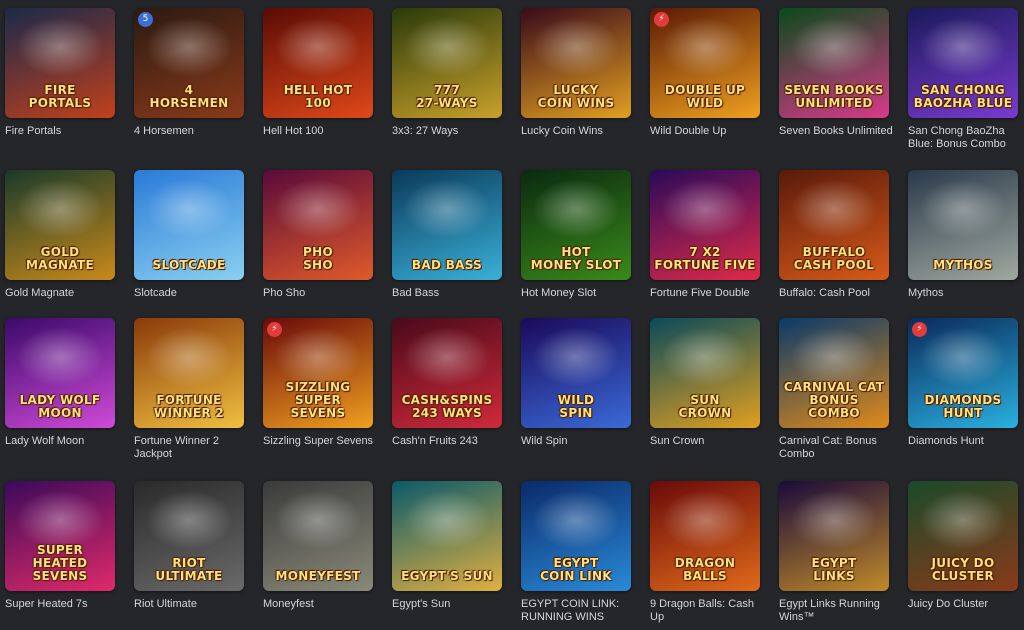  What do you see at coordinates (322, 131) in the screenshot?
I see `game-title: Hell Hot 100` at bounding box center [322, 131].